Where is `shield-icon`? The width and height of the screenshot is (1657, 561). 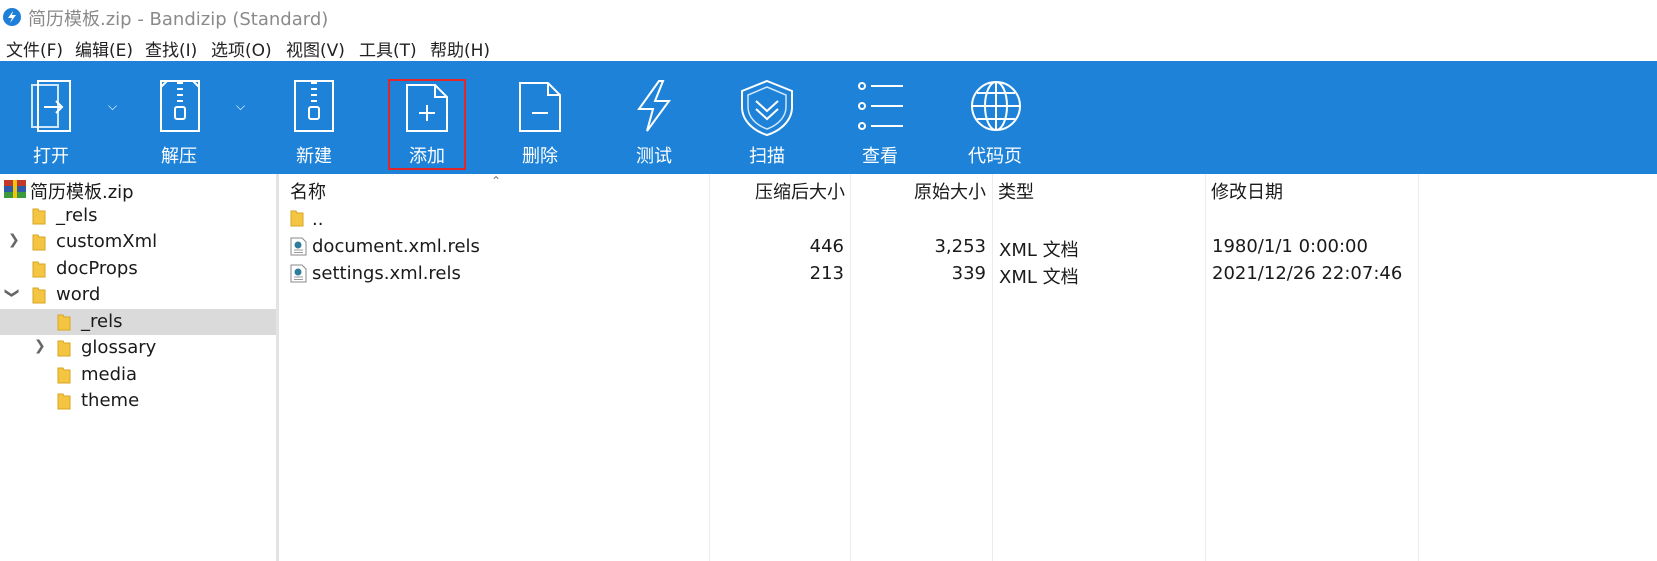 shield-icon is located at coordinates (767, 108).